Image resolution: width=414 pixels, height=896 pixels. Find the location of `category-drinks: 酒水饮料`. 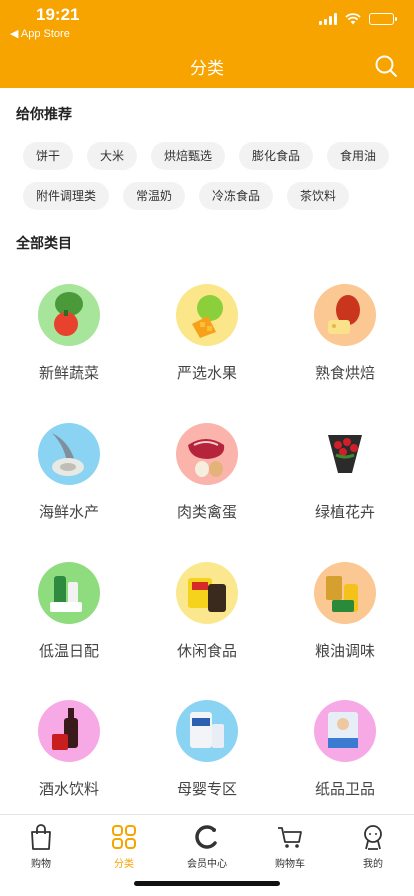

category-drinks: 酒水饮料 is located at coordinates (69, 749).